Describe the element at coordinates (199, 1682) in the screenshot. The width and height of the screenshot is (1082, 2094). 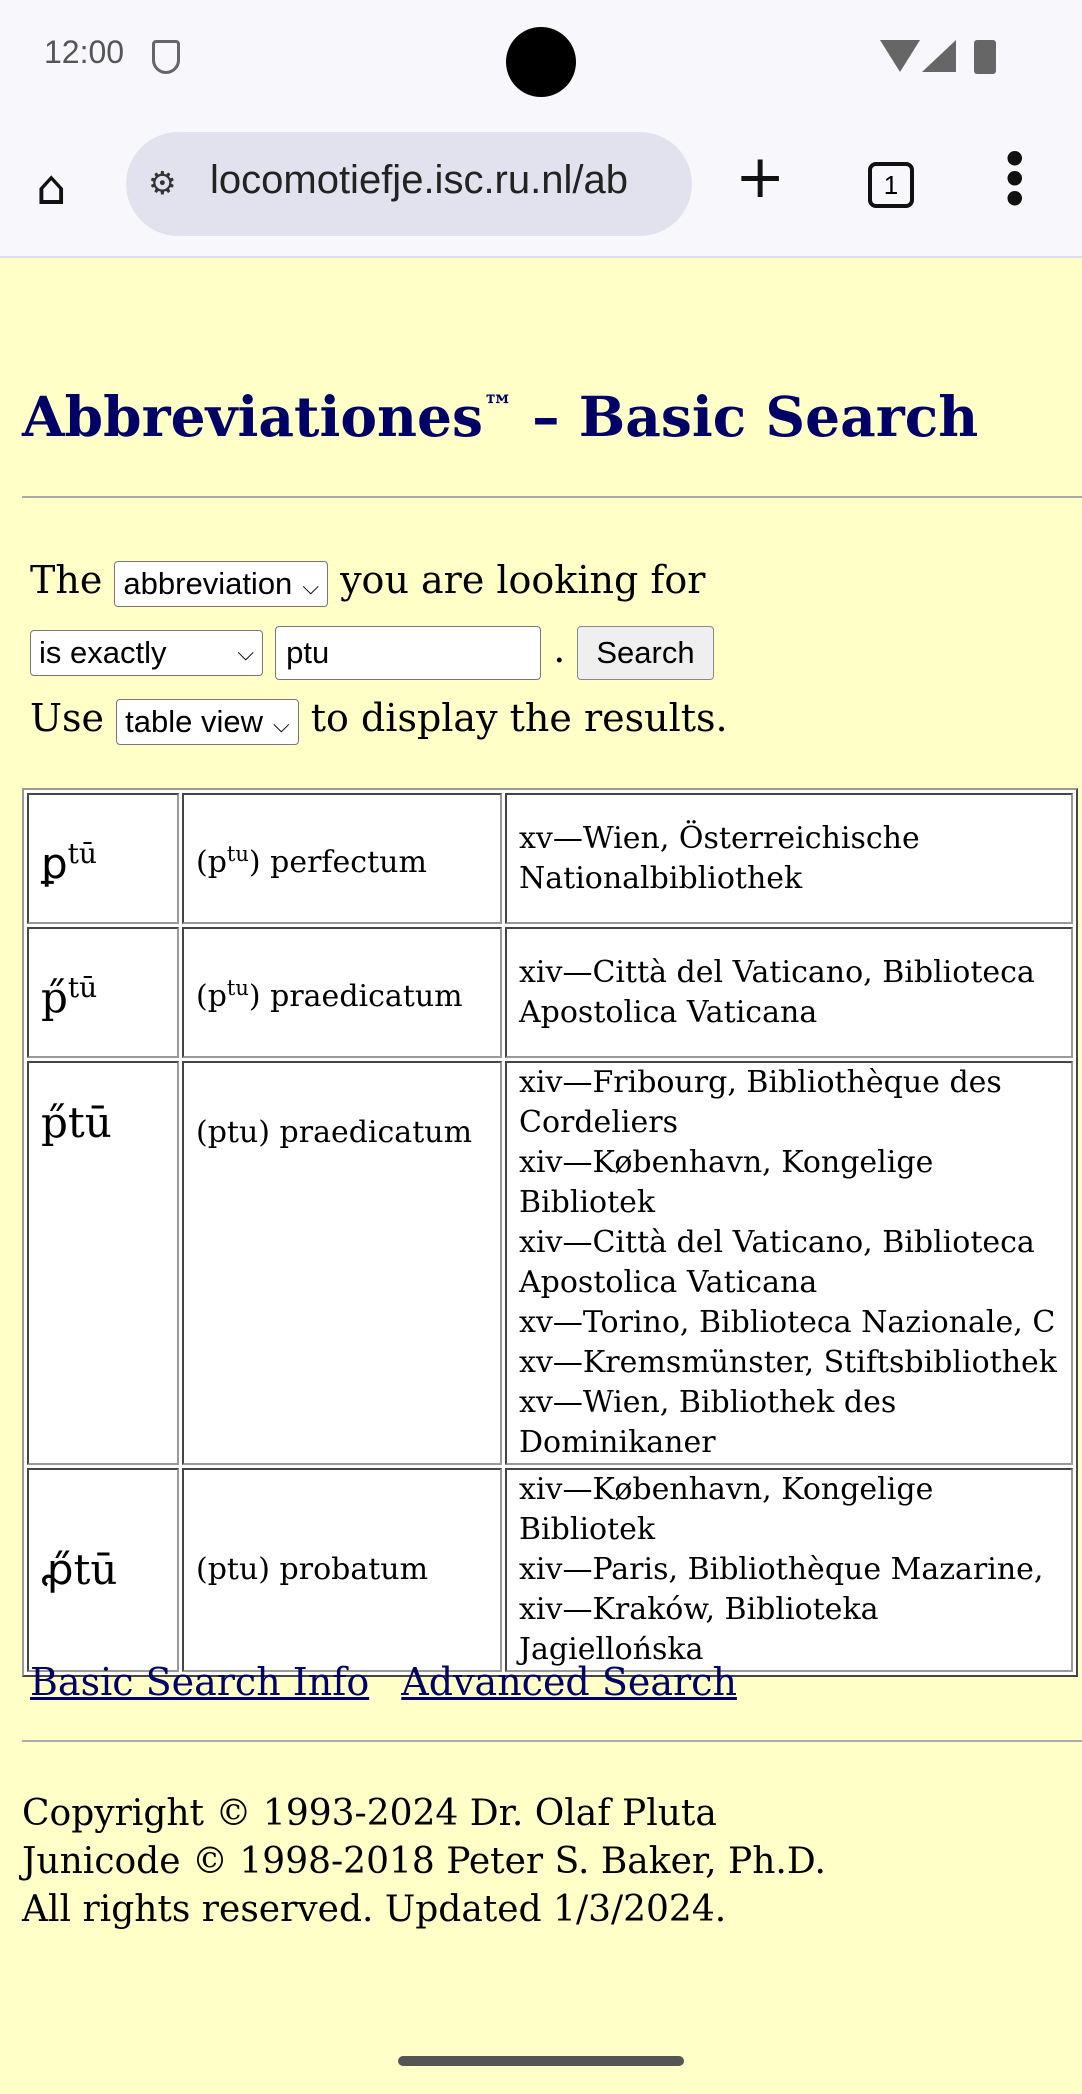
I see `basic-search-info-link: Basic Search Info` at that location.